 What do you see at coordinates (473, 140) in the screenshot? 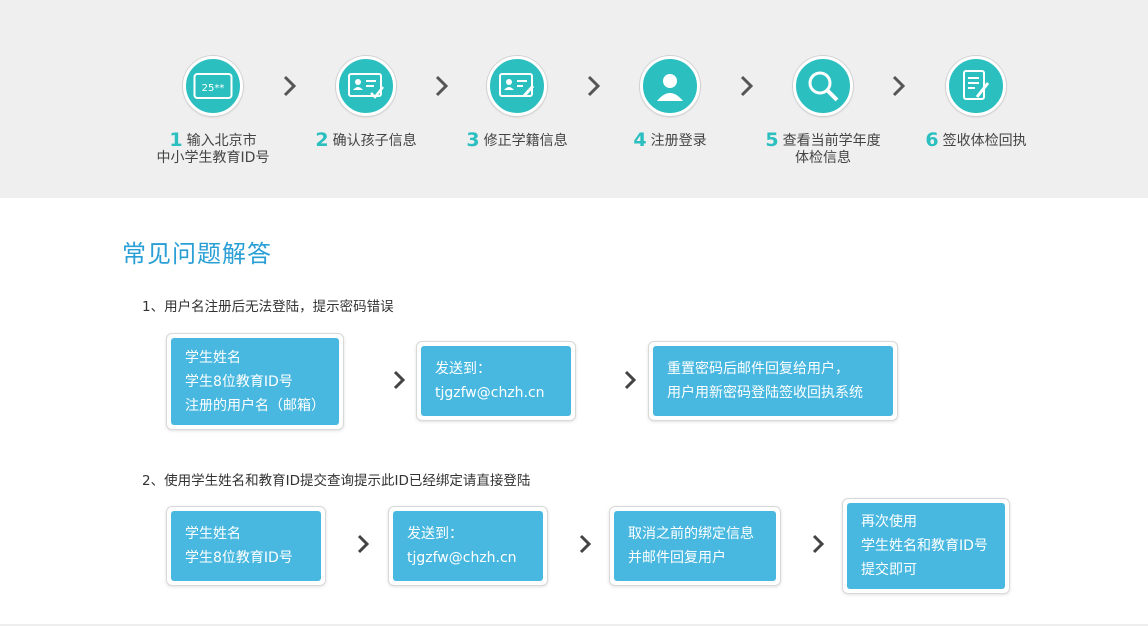
I see `step-number: 3` at bounding box center [473, 140].